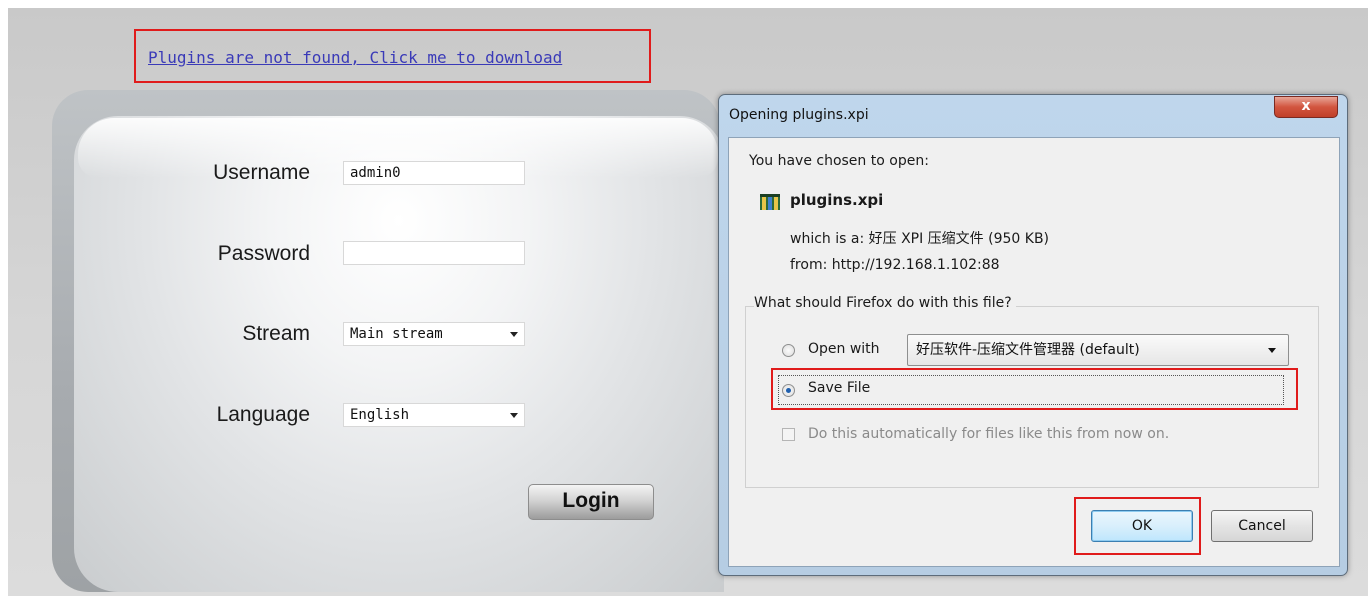  I want to click on username-input: admin0, so click(434, 173).